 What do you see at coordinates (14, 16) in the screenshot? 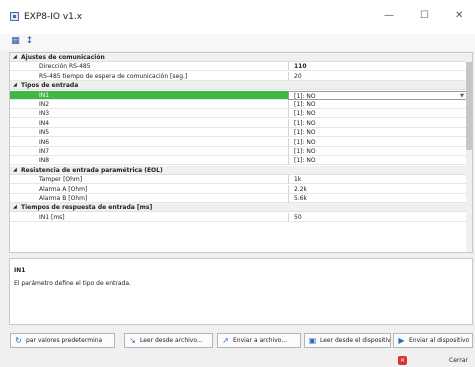
I see `app-icon` at bounding box center [14, 16].